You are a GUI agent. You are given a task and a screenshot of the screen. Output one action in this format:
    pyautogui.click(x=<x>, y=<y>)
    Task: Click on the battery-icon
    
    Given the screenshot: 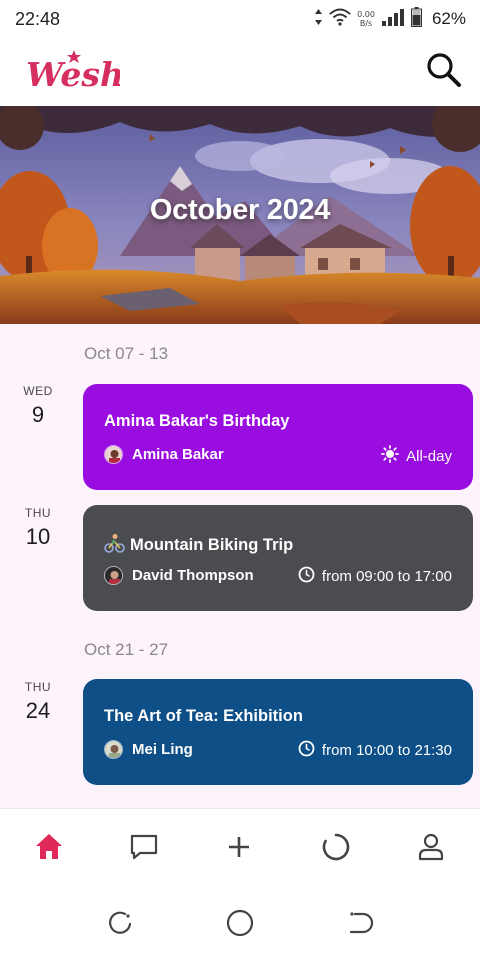 What is the action you would take?
    pyautogui.click(x=416, y=19)
    